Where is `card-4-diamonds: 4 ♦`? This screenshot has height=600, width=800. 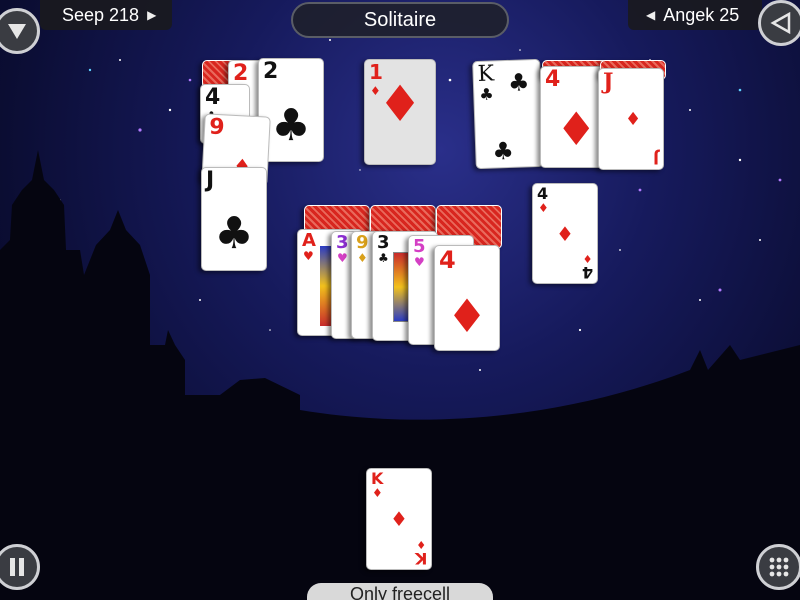
card-4-diamonds: 4 ♦ is located at coordinates (573, 117).